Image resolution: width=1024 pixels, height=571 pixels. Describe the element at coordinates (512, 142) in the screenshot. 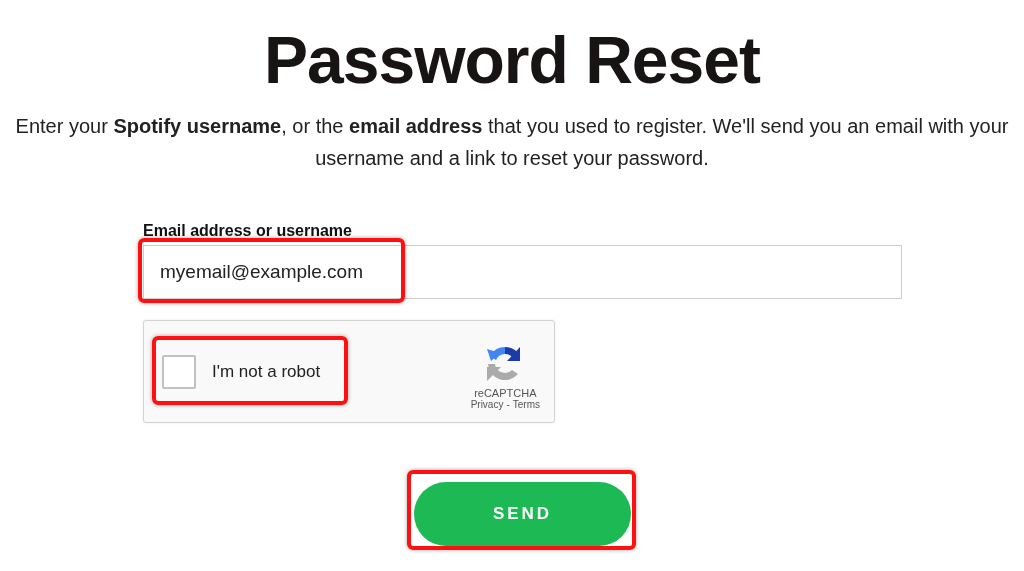

I see `intro-text: Enter your Spotify username, or the email address that you used to register. We'll send you an email with your username and a link to reset your password.` at that location.